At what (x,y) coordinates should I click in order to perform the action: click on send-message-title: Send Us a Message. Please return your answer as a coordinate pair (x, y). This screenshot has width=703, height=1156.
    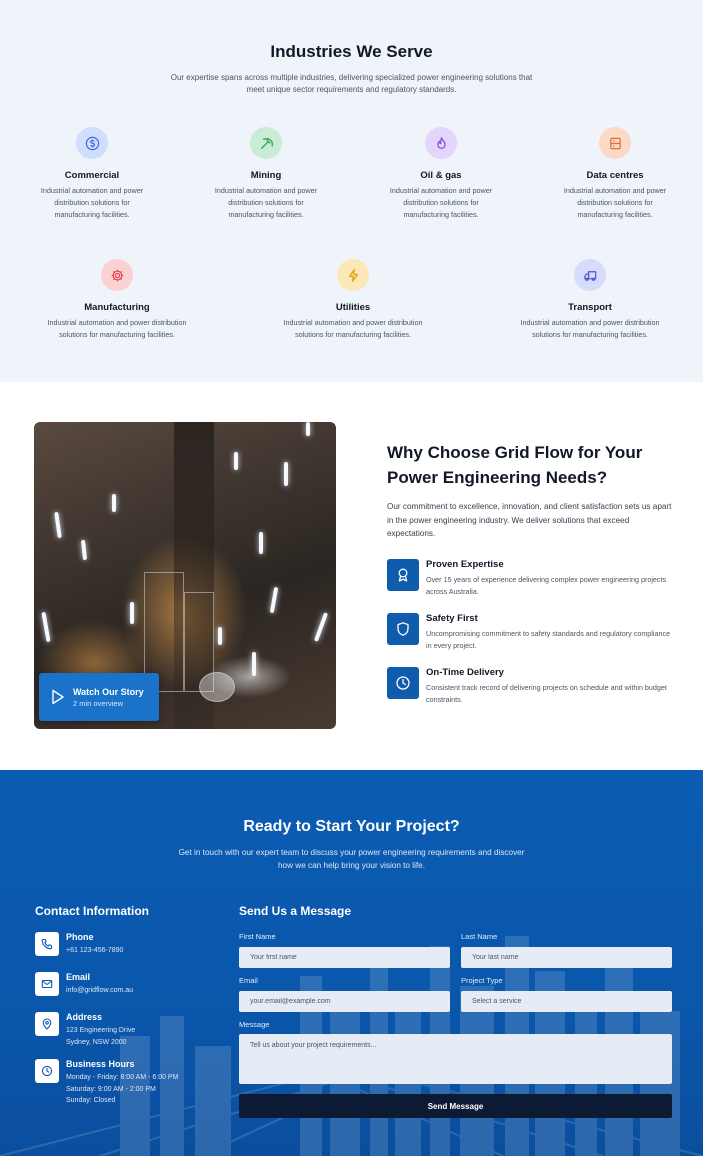
    Looking at the image, I should click on (295, 911).